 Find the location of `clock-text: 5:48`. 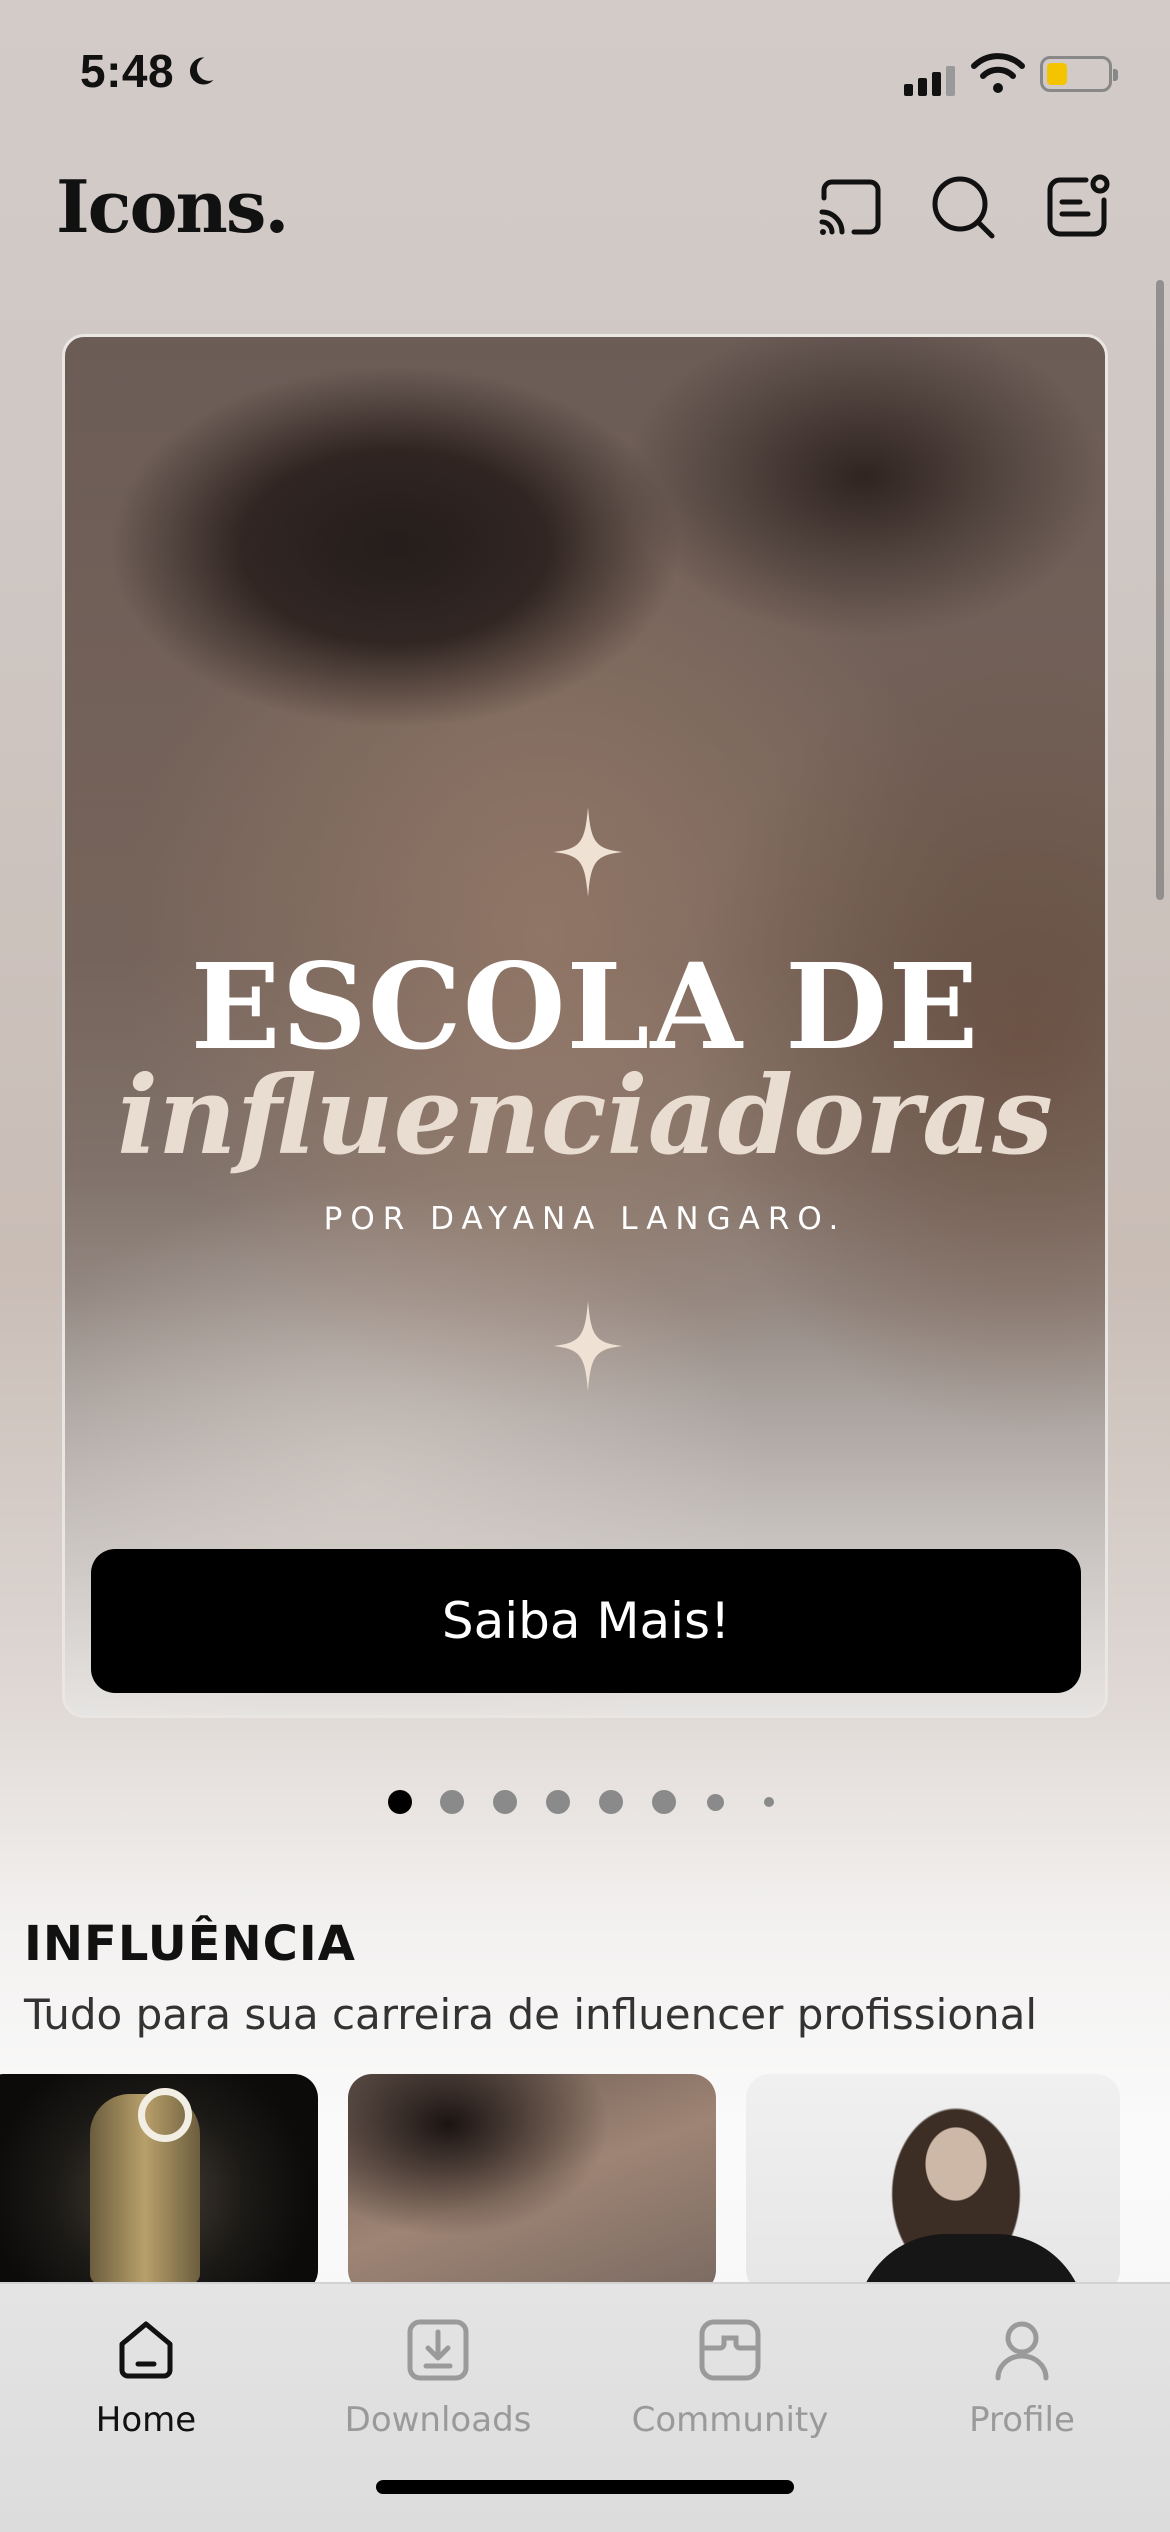

clock-text: 5:48 is located at coordinates (127, 71).